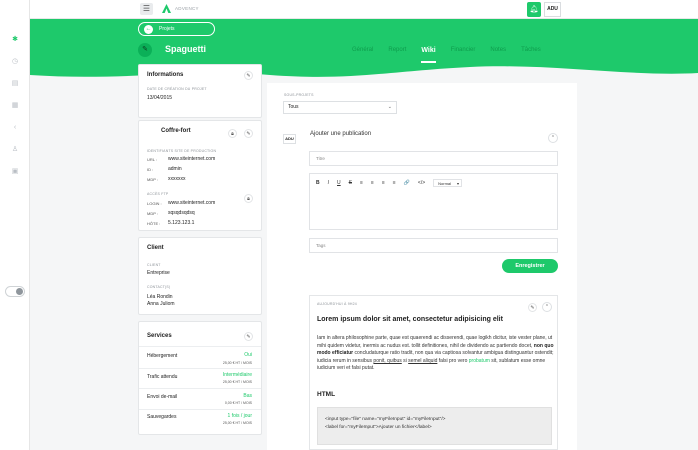 The image size is (698, 450). I want to click on clock-icon: ◷, so click(15, 62).